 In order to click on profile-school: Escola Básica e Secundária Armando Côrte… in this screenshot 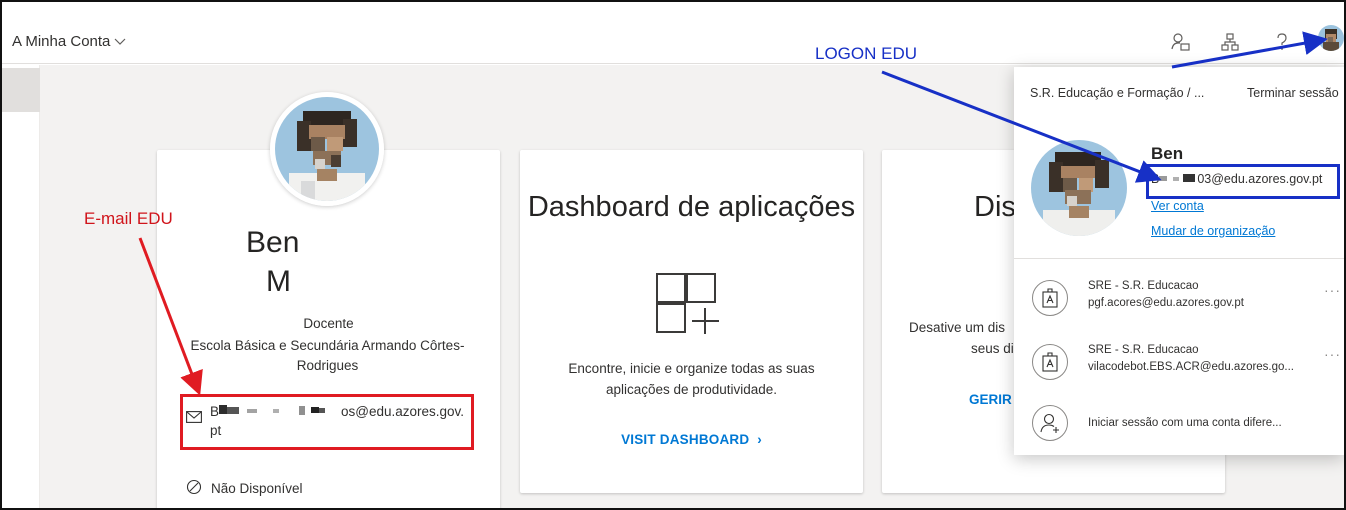, I will do `click(327, 355)`.